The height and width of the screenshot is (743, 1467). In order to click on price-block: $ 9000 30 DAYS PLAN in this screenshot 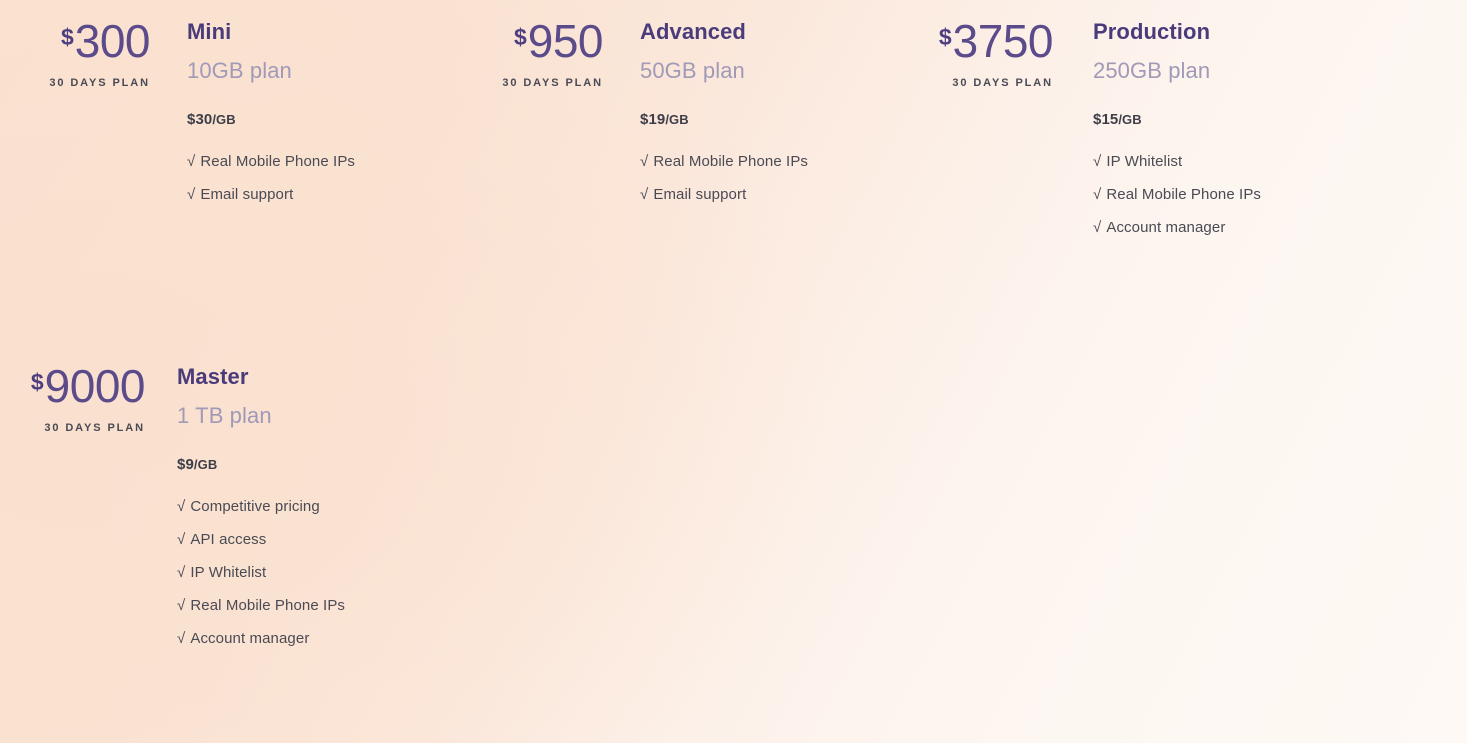, I will do `click(73, 397)`.